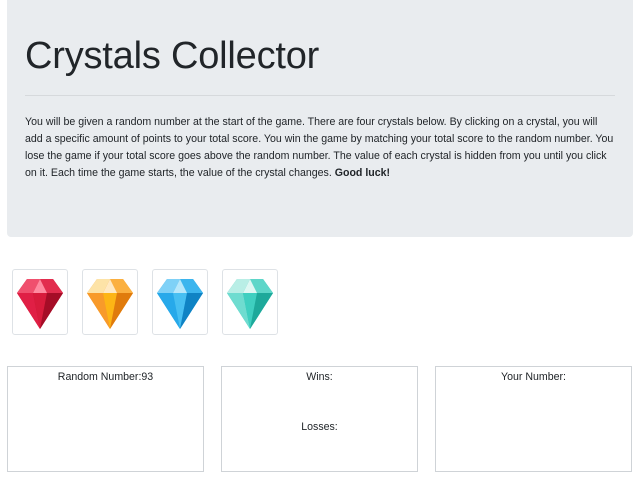  I want to click on random-number-line: Random Number:93, so click(105, 377).